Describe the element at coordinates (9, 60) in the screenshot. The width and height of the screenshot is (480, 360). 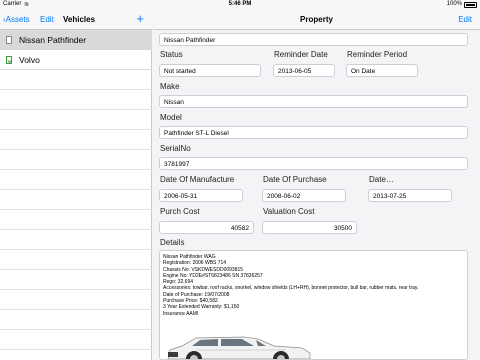
I see `document-check-icon` at that location.